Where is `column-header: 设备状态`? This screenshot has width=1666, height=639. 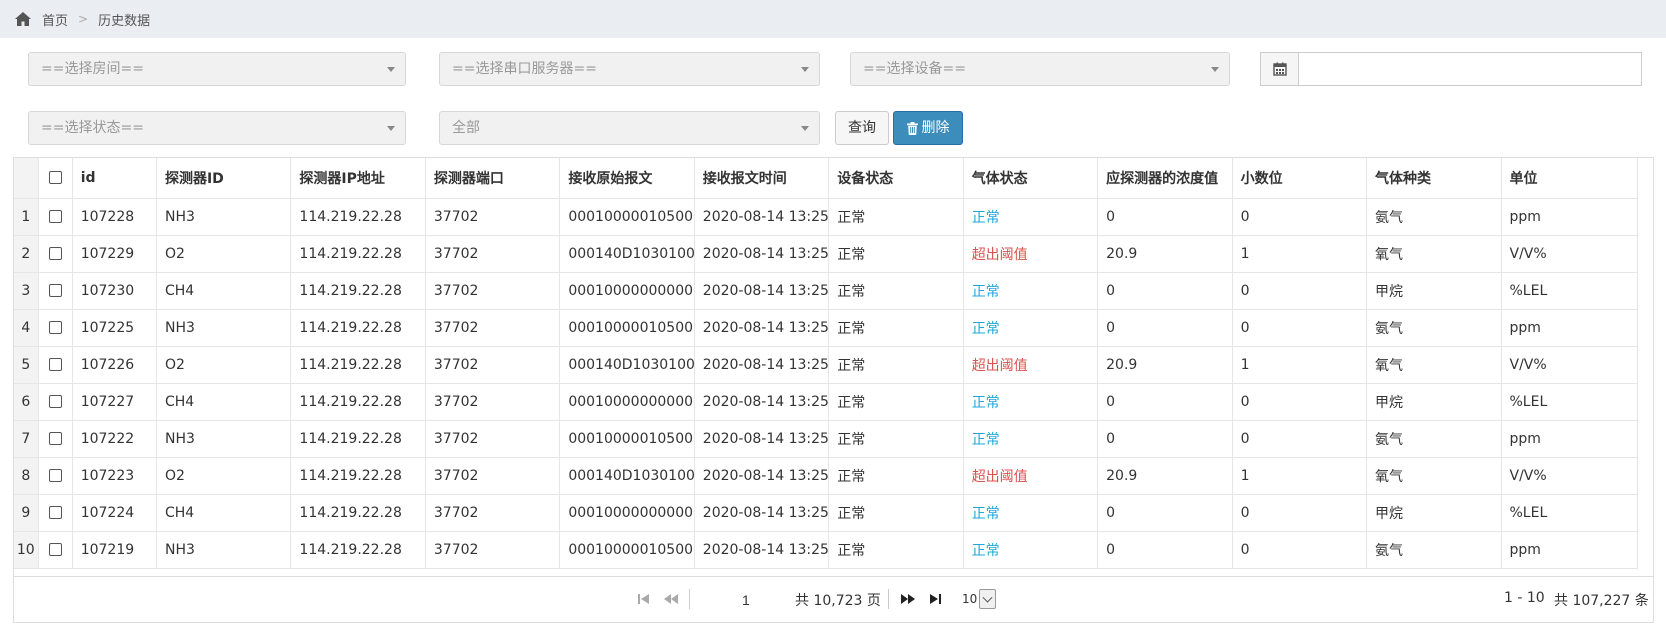
column-header: 设备状态 is located at coordinates (896, 178).